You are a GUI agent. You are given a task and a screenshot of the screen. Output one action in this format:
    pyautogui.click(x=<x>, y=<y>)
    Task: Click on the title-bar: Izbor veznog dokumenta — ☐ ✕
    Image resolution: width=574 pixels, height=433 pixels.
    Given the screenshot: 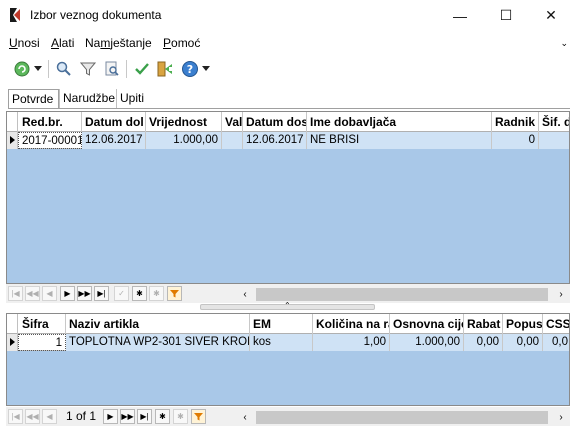 What is the action you would take?
    pyautogui.click(x=287, y=15)
    